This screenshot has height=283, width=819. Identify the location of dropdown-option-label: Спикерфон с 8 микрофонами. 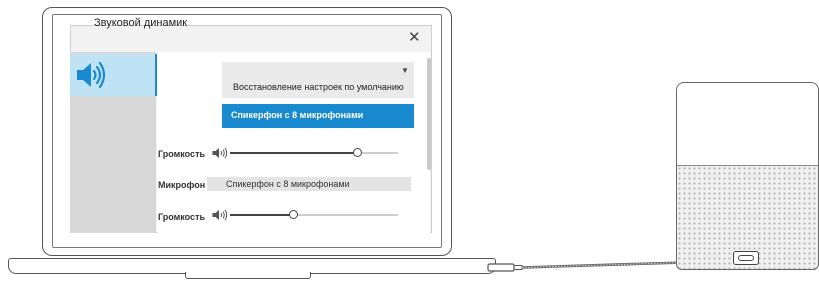
(297, 115).